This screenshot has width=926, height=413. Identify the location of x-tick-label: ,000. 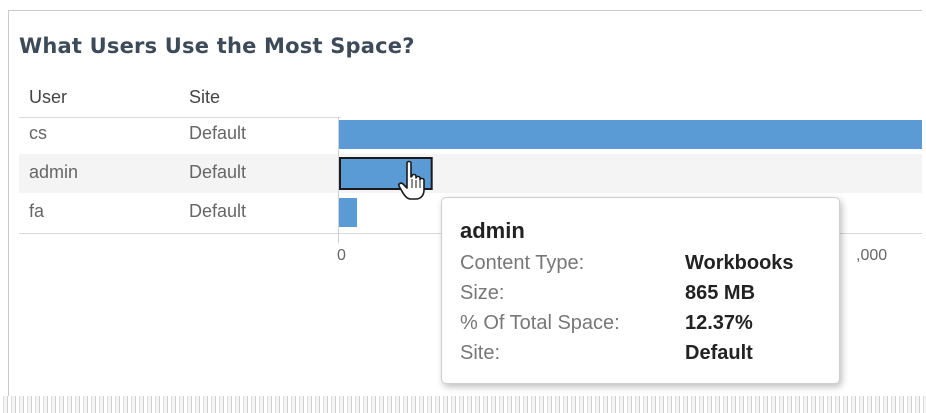
(872, 255).